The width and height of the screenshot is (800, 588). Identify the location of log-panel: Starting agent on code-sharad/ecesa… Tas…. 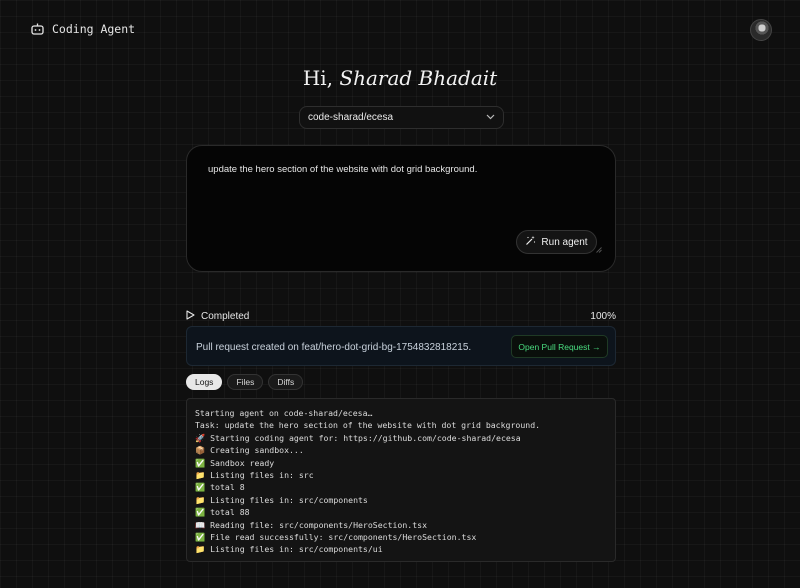
(401, 480).